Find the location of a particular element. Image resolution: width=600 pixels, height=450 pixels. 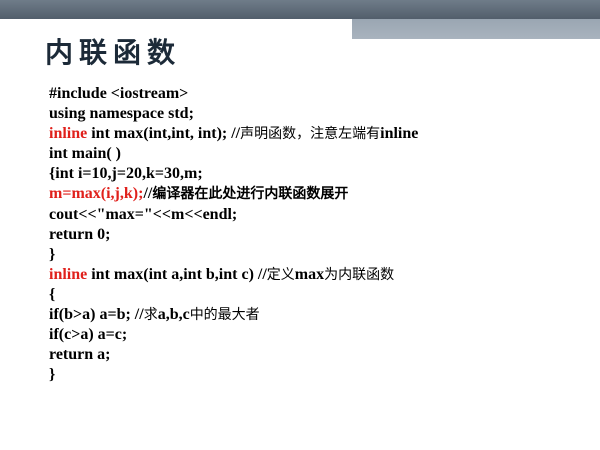

slide-title: 内联函数 is located at coordinates (113, 52).